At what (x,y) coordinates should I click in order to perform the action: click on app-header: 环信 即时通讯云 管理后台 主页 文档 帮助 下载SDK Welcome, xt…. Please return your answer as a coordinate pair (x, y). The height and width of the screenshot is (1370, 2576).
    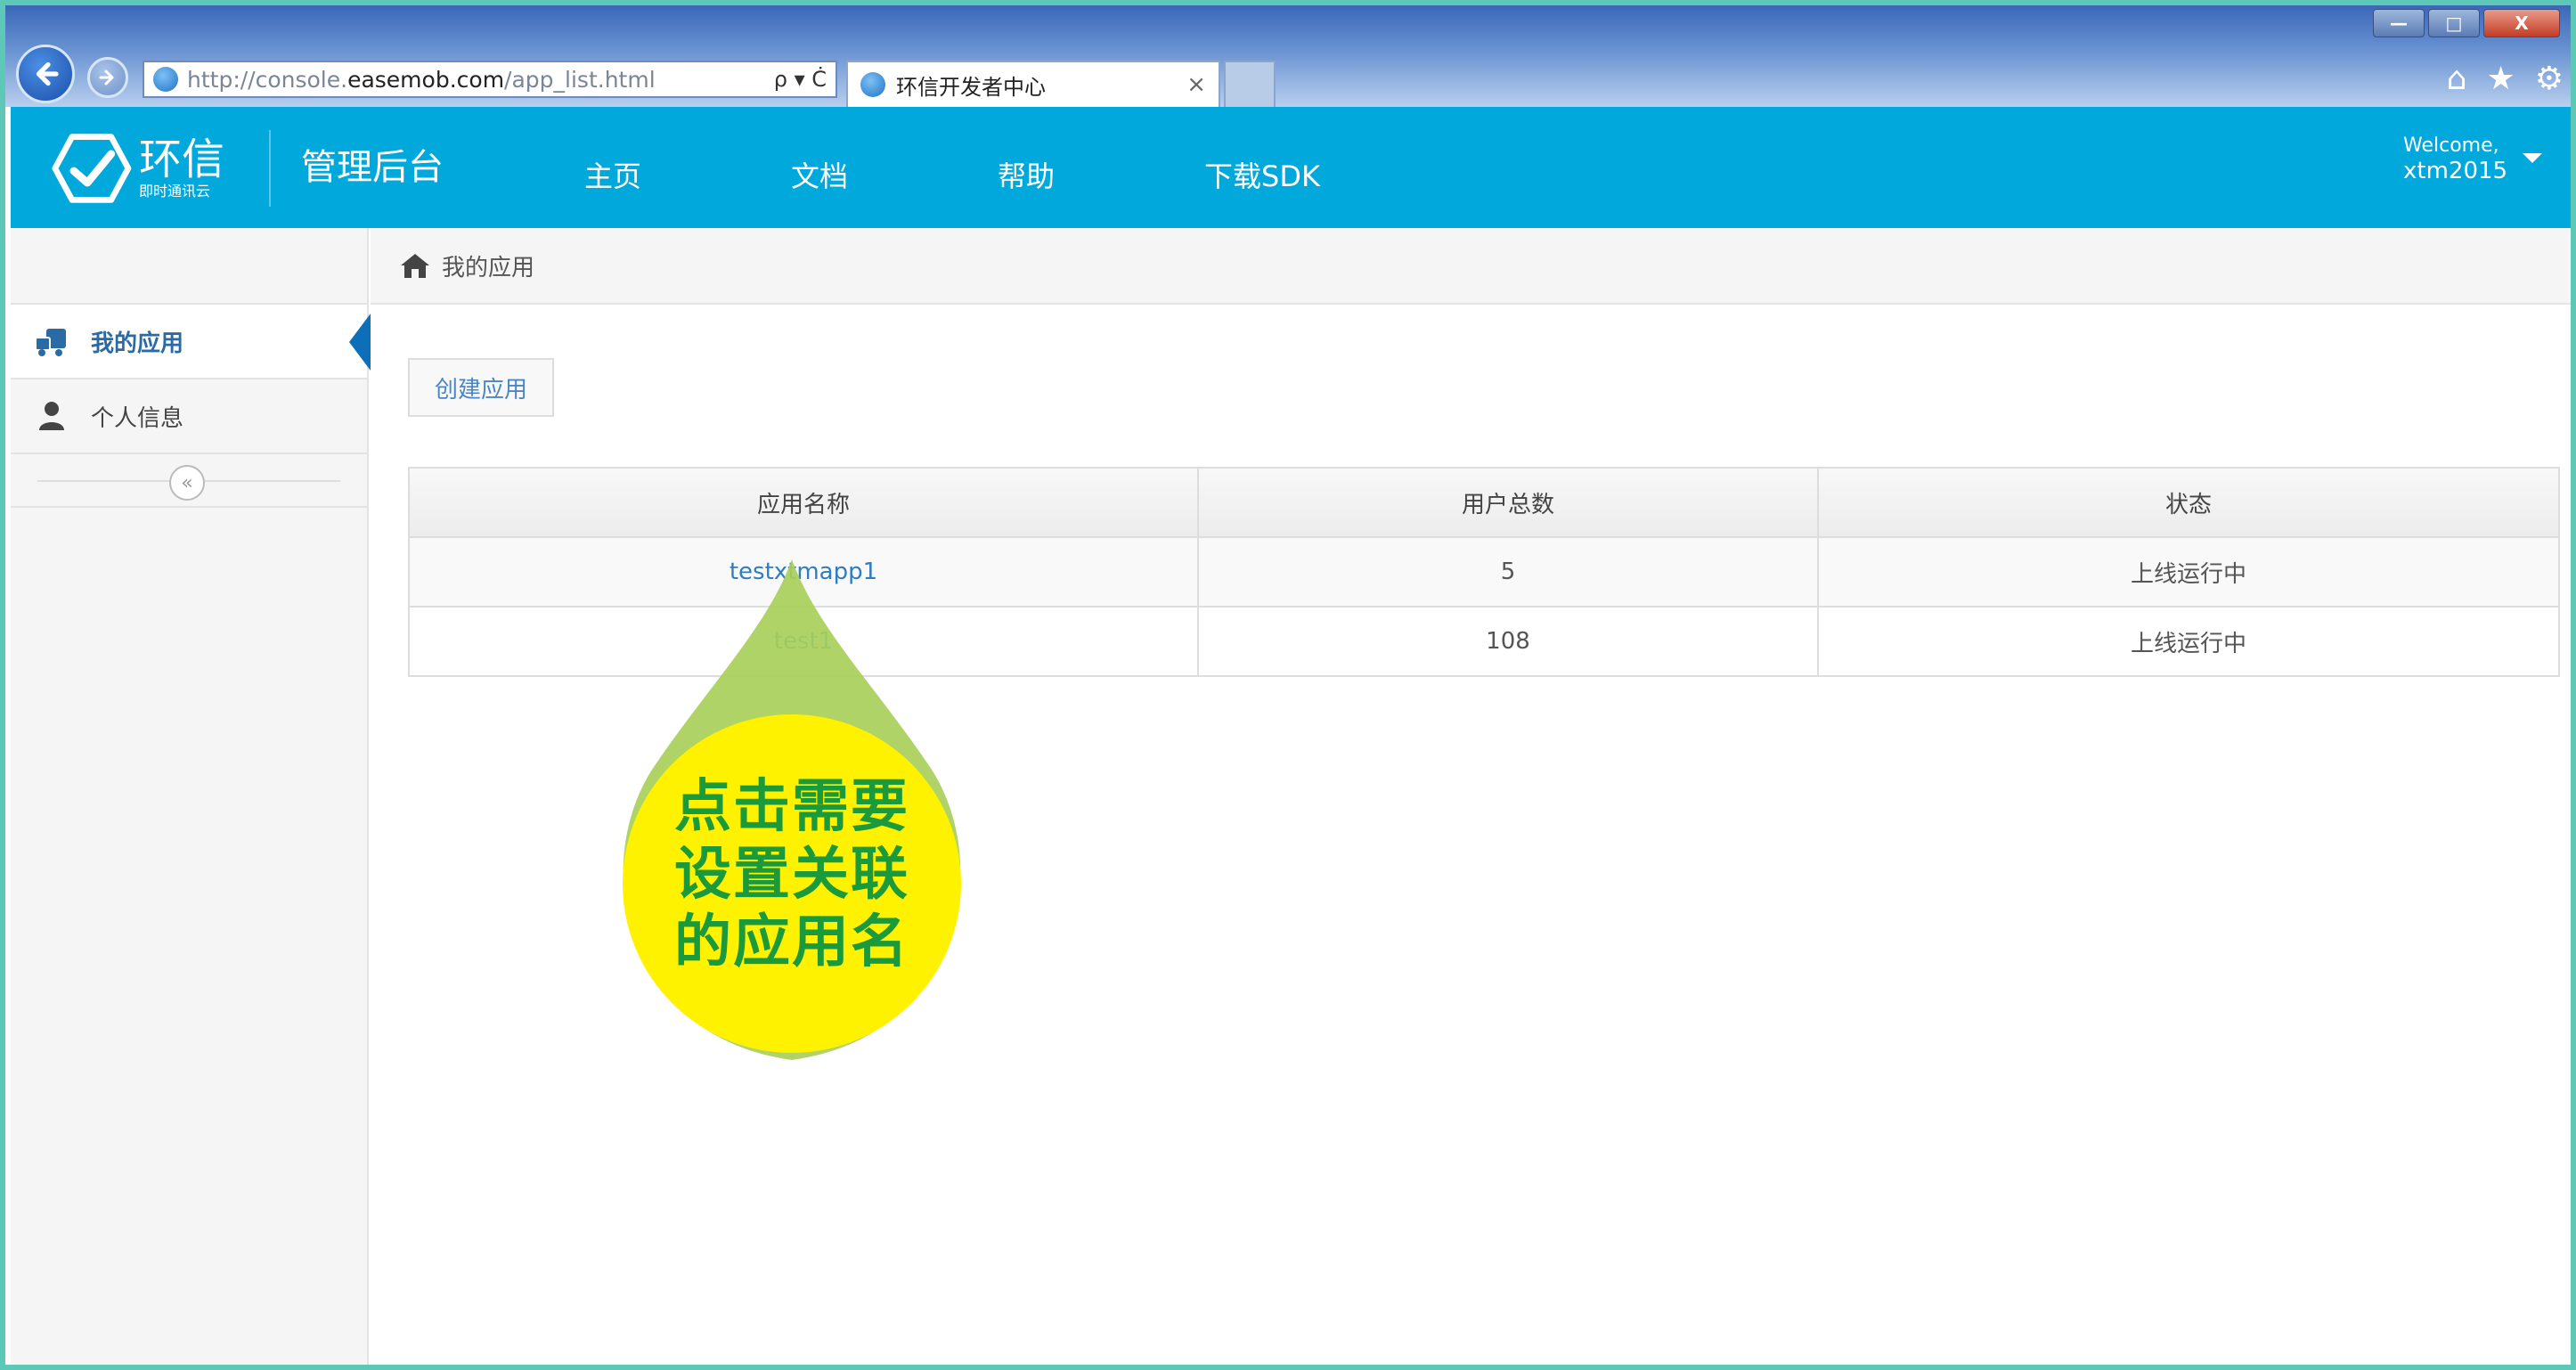
    Looking at the image, I should click on (1291, 167).